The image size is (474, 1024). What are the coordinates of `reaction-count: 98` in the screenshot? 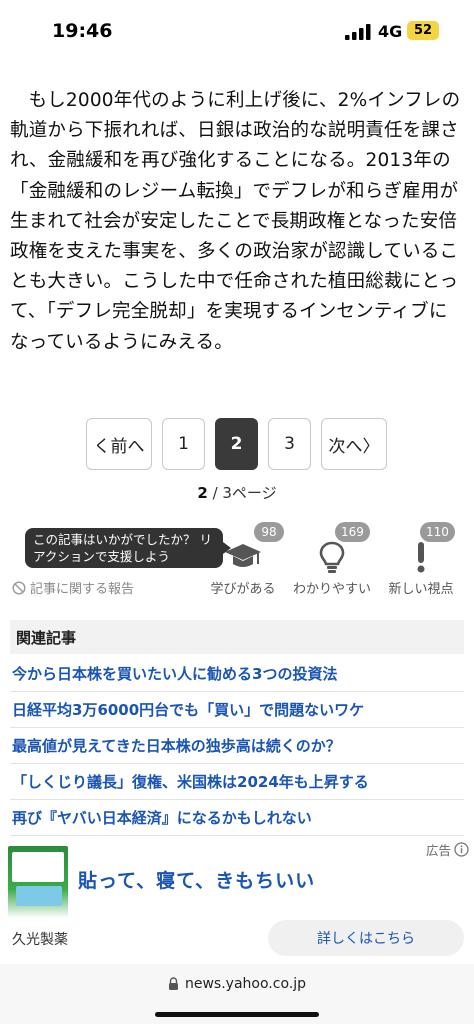 It's located at (269, 532).